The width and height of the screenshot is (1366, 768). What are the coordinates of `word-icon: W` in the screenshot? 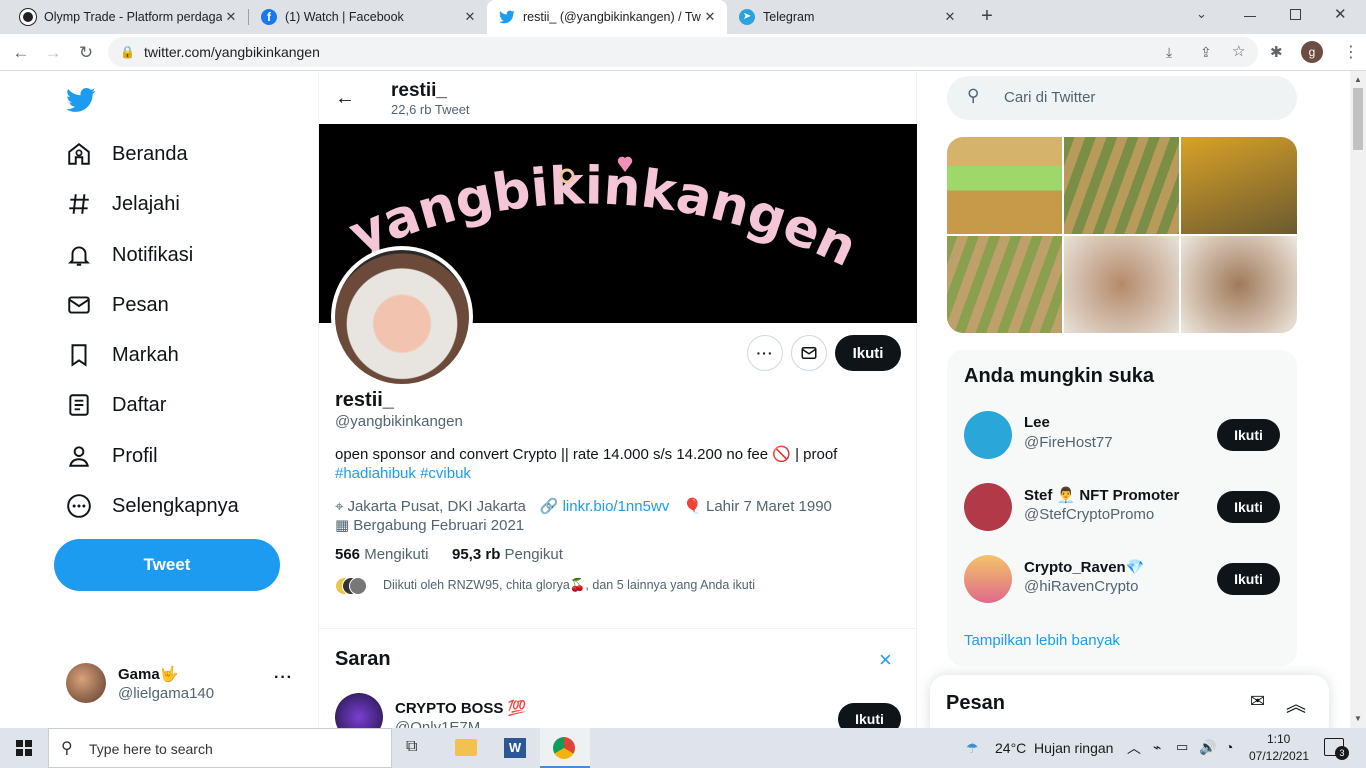 It's located at (515, 748).